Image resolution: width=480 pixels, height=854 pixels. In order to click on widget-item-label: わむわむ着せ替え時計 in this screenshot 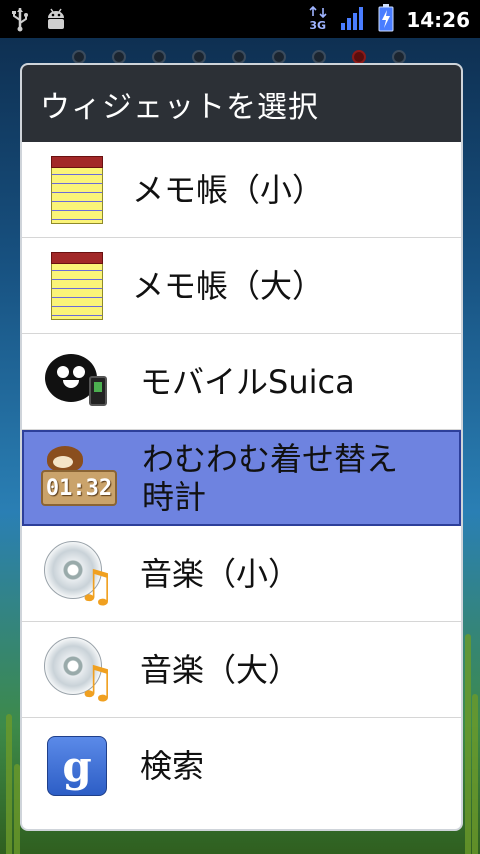, I will do `click(270, 478)`.